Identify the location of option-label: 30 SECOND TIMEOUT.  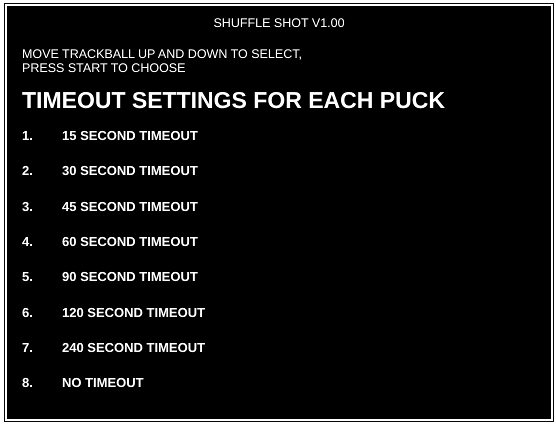
(130, 170).